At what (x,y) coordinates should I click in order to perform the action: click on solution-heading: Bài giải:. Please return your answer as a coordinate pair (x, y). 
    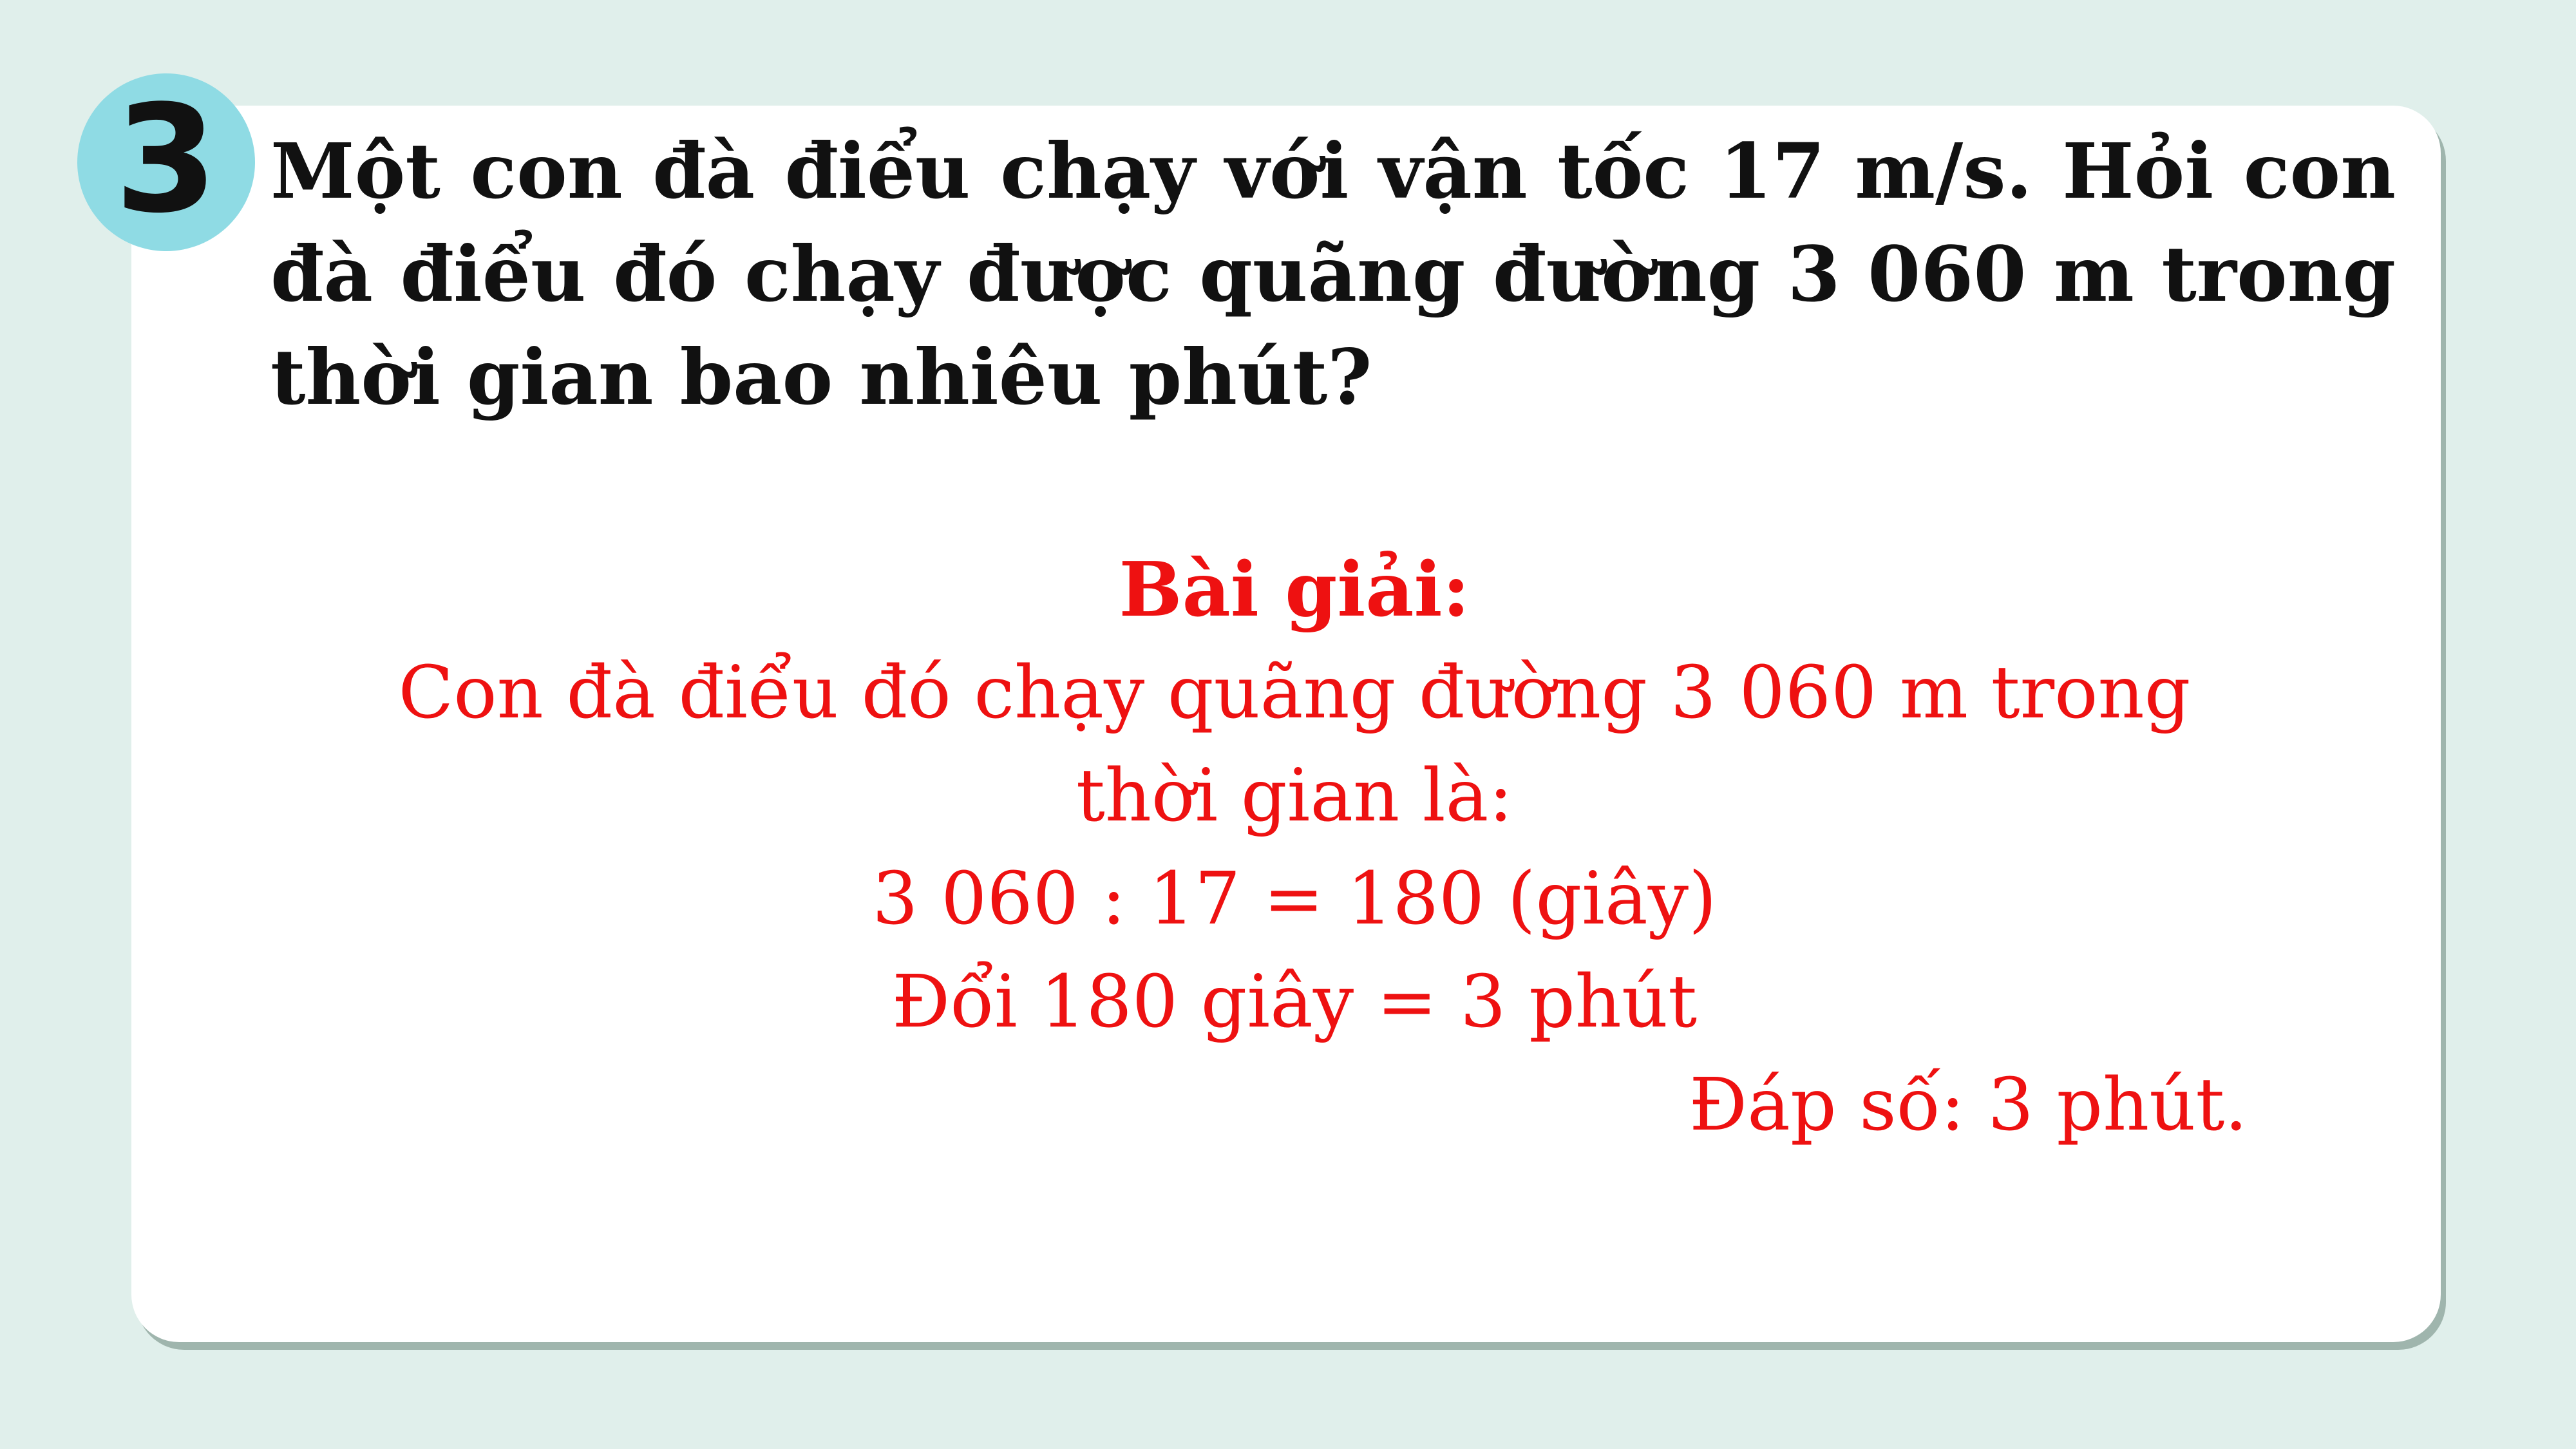
    Looking at the image, I should click on (1294, 590).